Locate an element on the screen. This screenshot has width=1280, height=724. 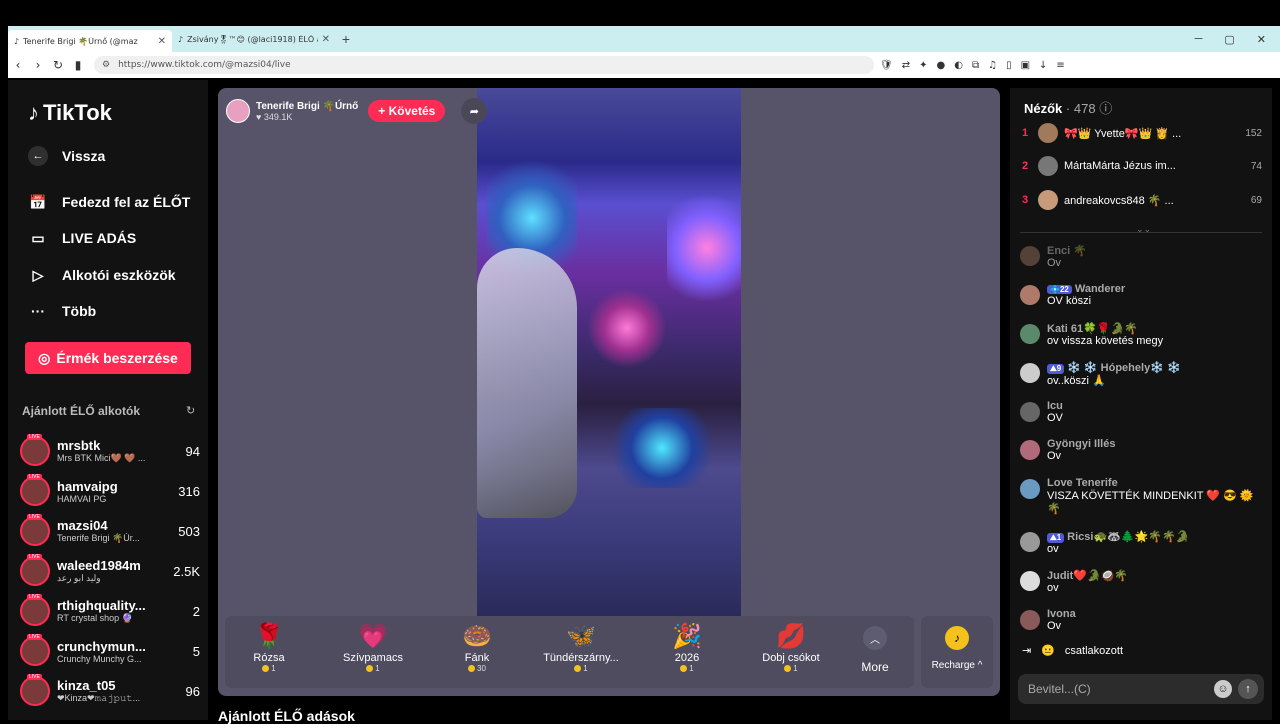
close-window-icon: ✕ is located at coordinates (1261, 39).